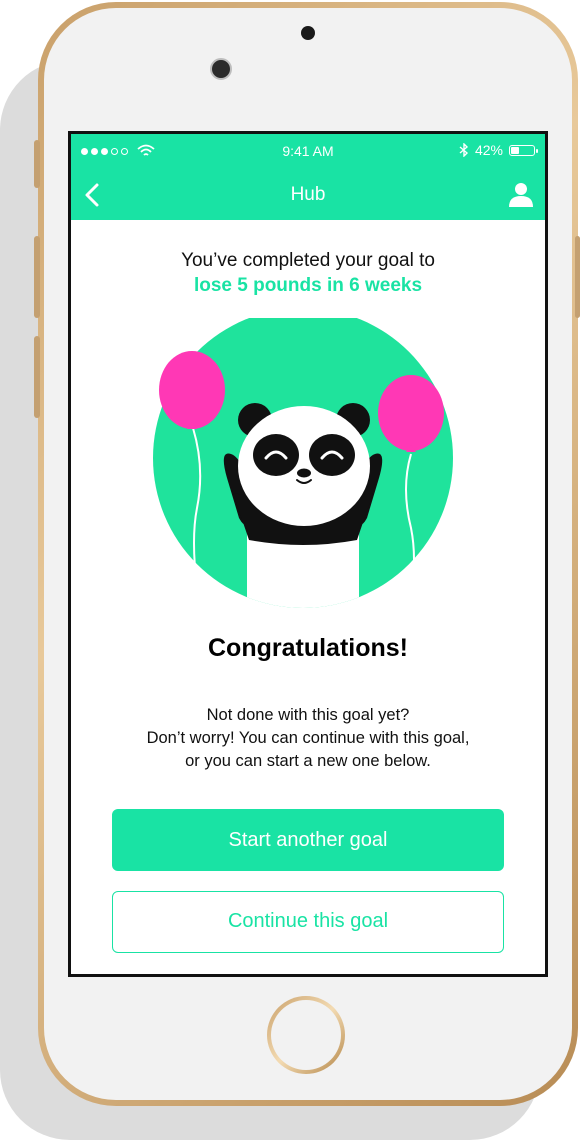 Image resolution: width=580 pixels, height=1144 pixels. I want to click on left-balloon, so click(192, 390).